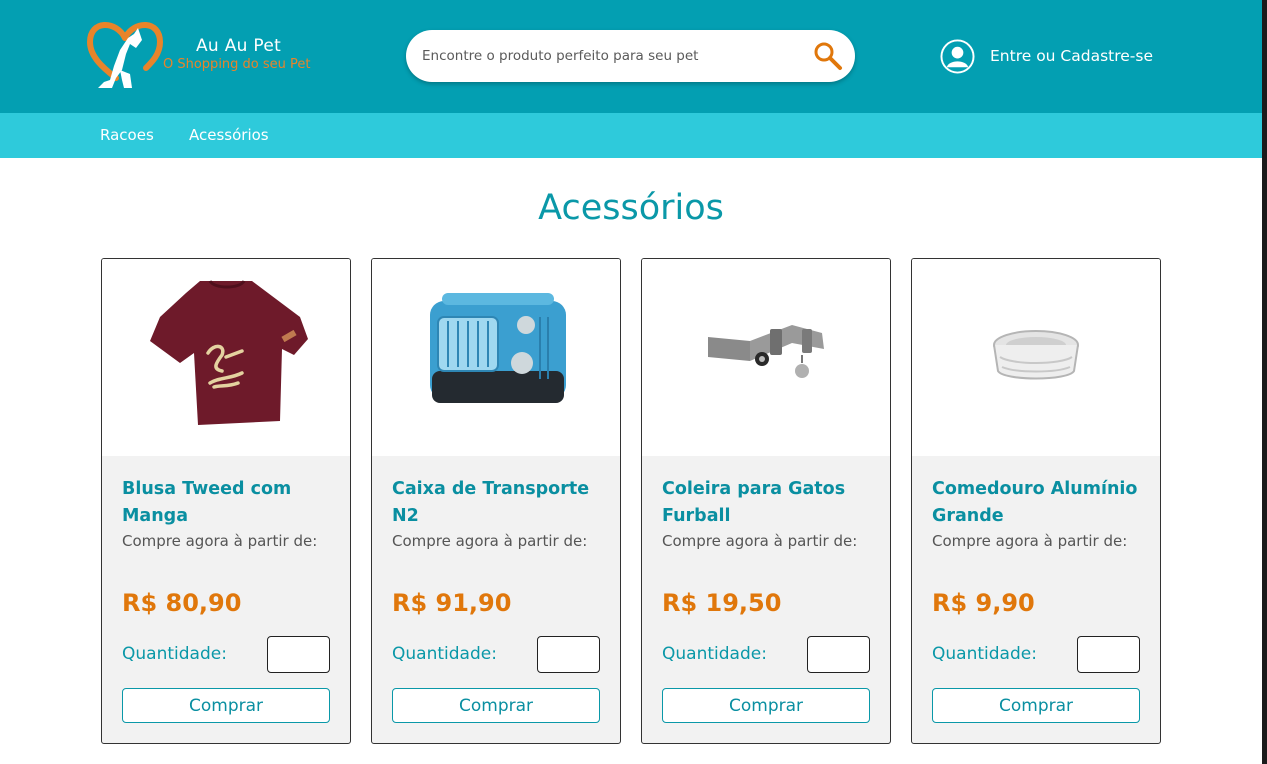 Image resolution: width=1267 pixels, height=764 pixels. Describe the element at coordinates (1036, 355) in the screenshot. I see `feeding-bowl-image` at that location.